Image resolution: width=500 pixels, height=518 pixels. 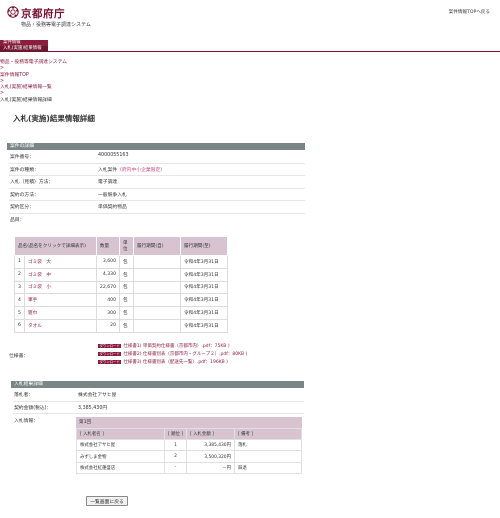 I want to click on row-number: 4, so click(x=19, y=300).